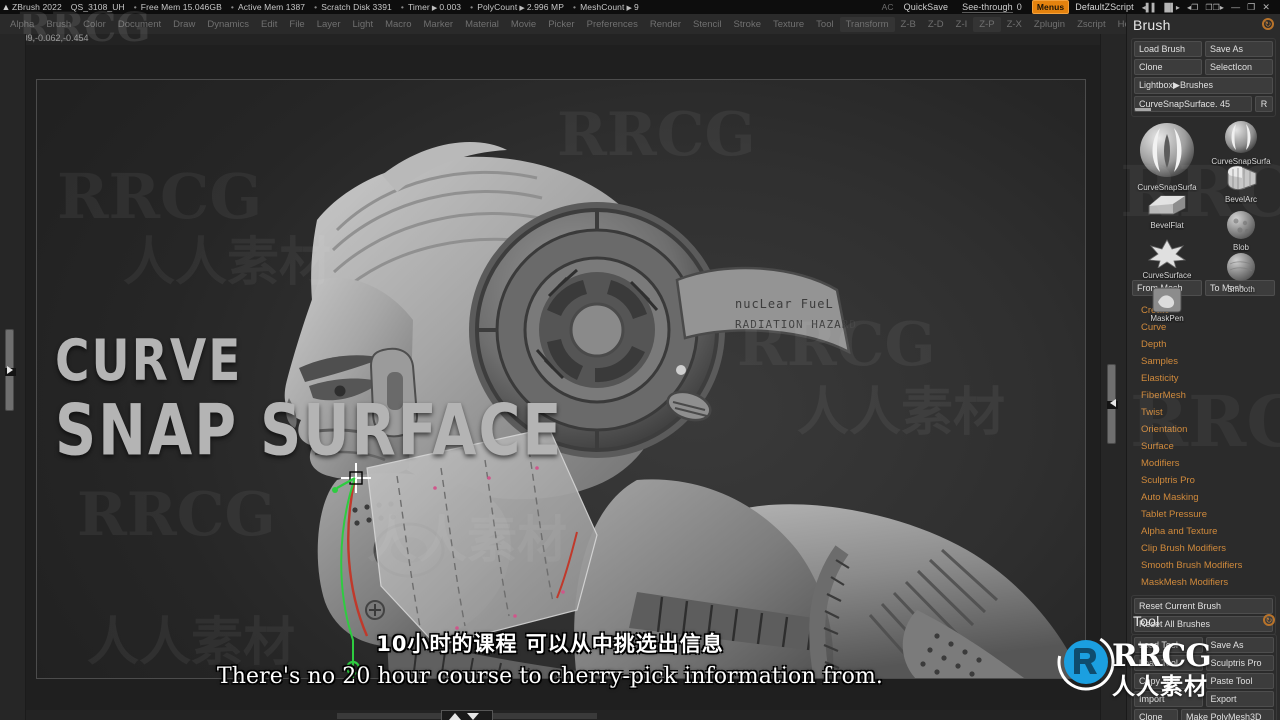 This screenshot has width=1280, height=720. I want to click on lightbox-brushes-button: Lightbox▶Brushes, so click(1203, 85).